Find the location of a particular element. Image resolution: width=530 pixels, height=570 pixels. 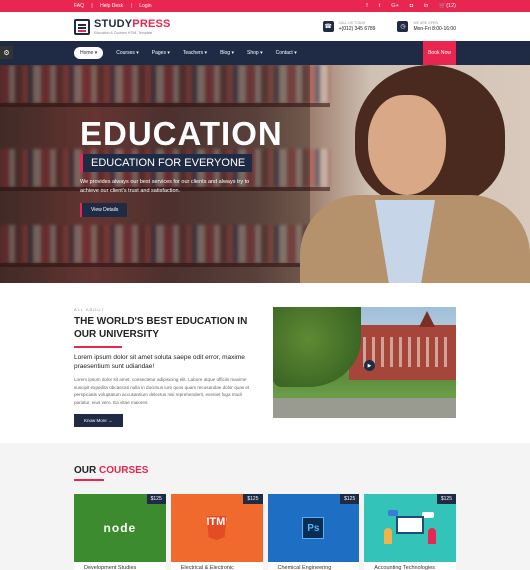

campus-path is located at coordinates (364, 408).